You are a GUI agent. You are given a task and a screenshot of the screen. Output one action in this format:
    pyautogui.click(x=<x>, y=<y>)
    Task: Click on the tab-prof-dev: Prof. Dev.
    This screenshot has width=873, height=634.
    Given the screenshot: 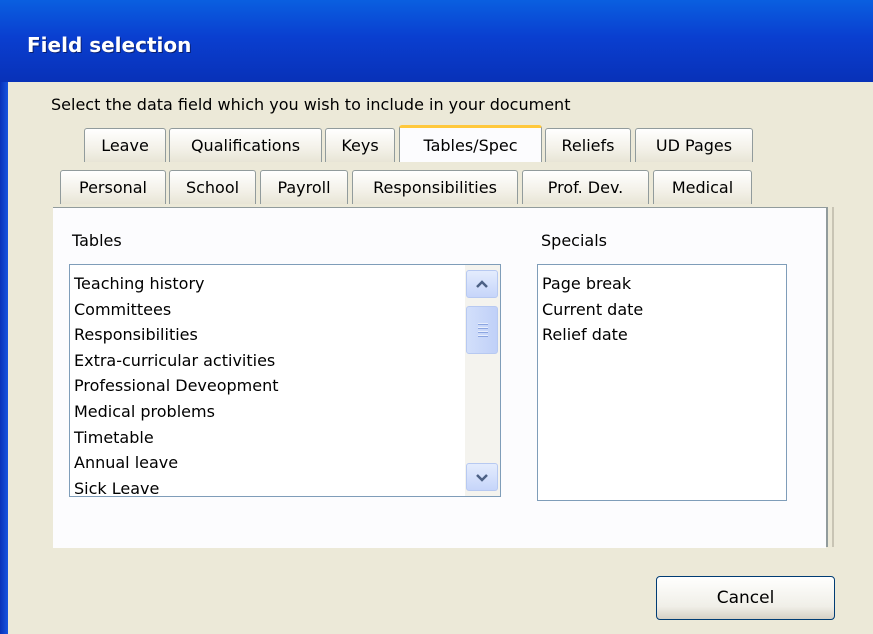 What is the action you would take?
    pyautogui.click(x=585, y=187)
    